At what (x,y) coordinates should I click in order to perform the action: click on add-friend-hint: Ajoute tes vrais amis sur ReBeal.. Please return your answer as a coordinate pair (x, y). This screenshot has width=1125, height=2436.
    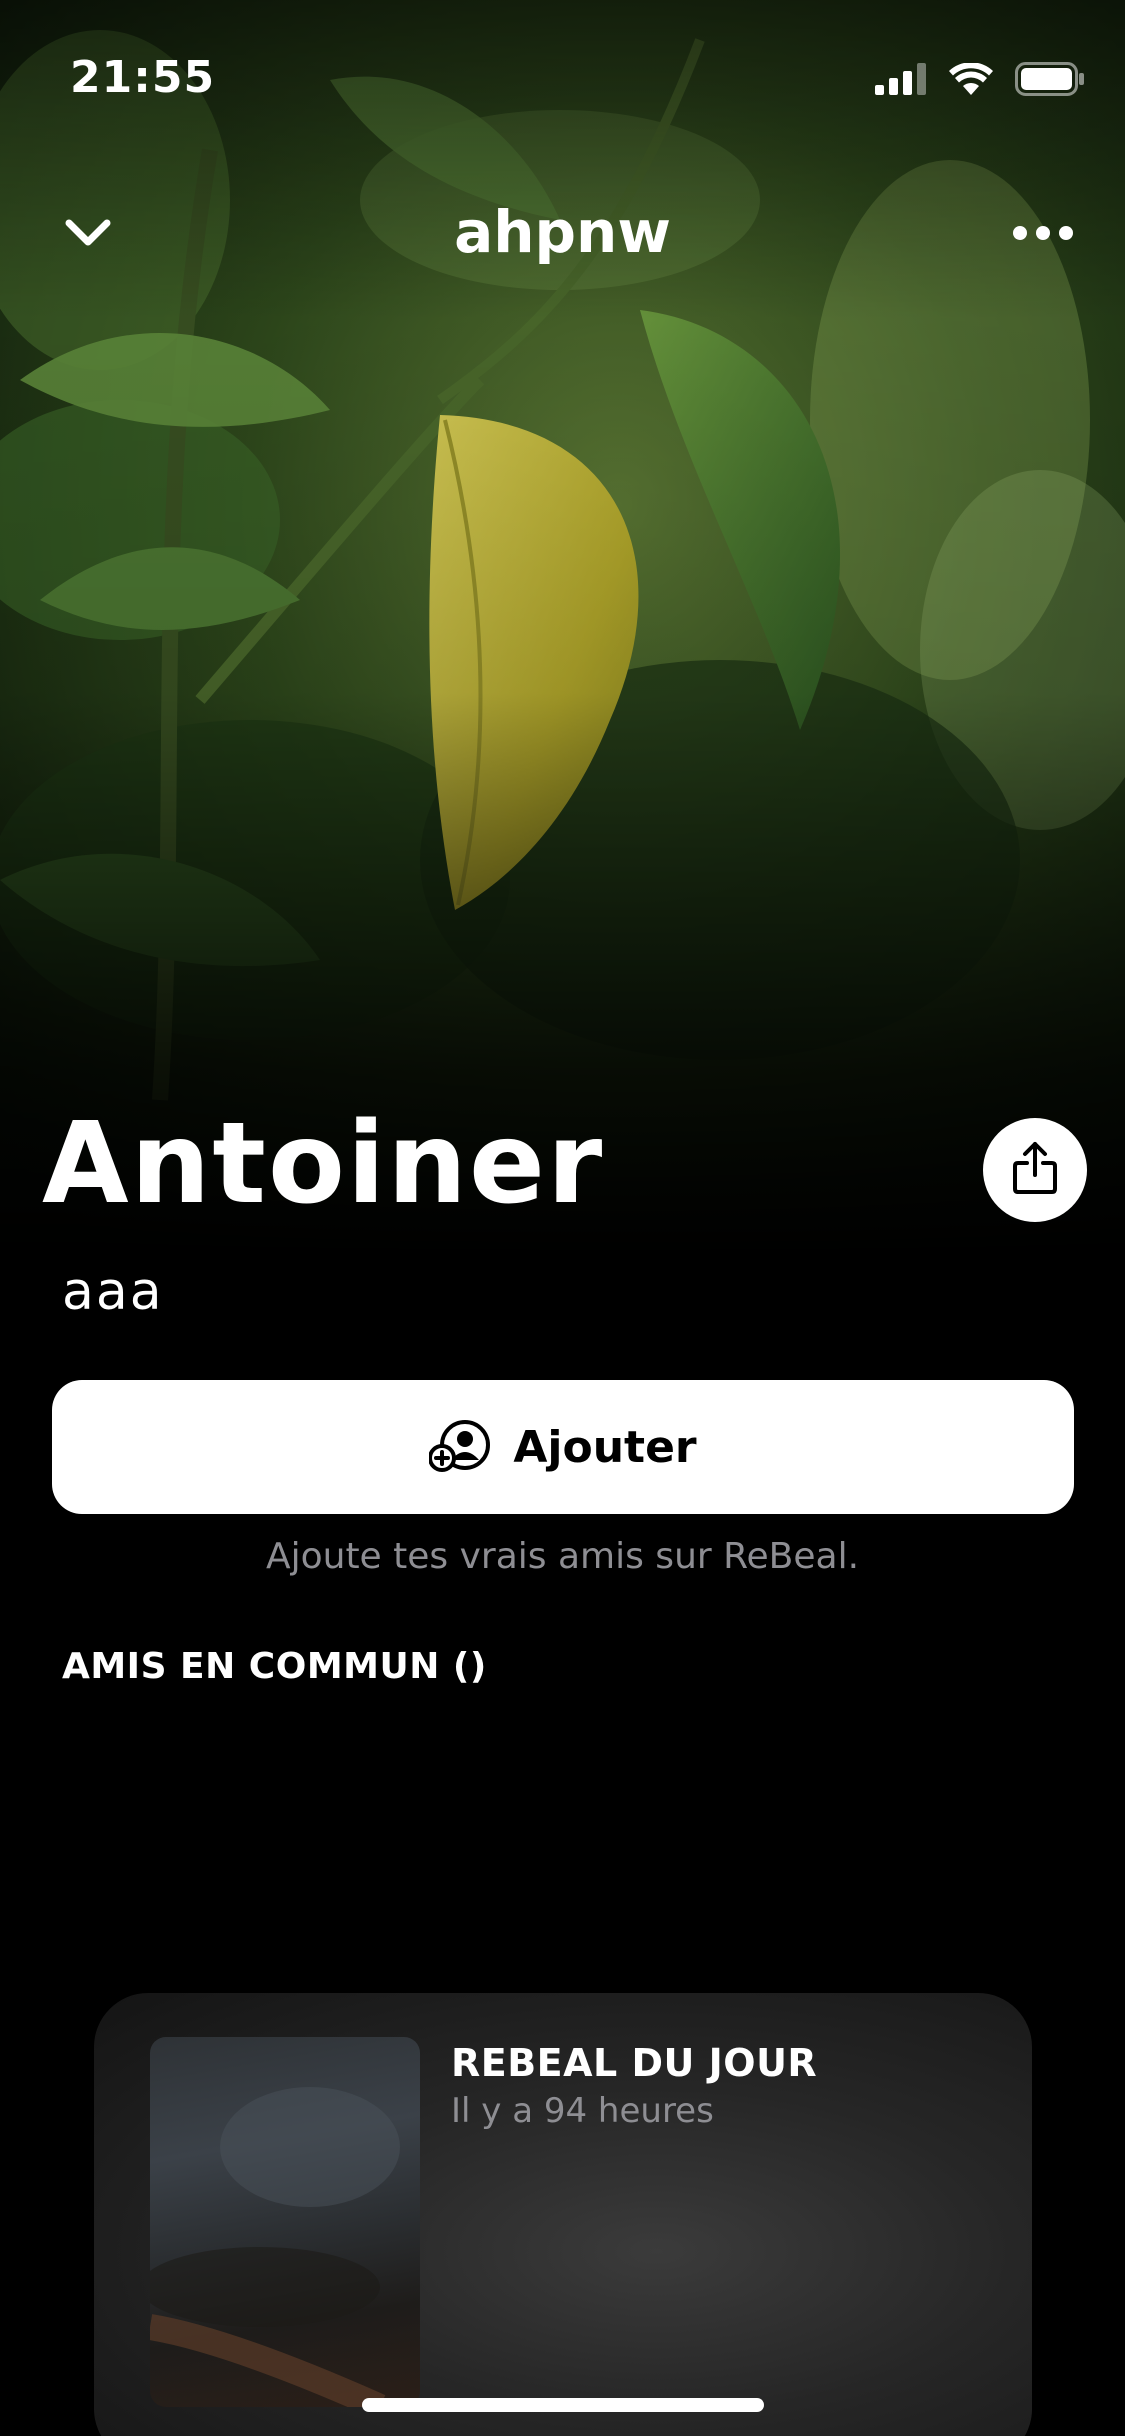
    Looking at the image, I should click on (562, 1556).